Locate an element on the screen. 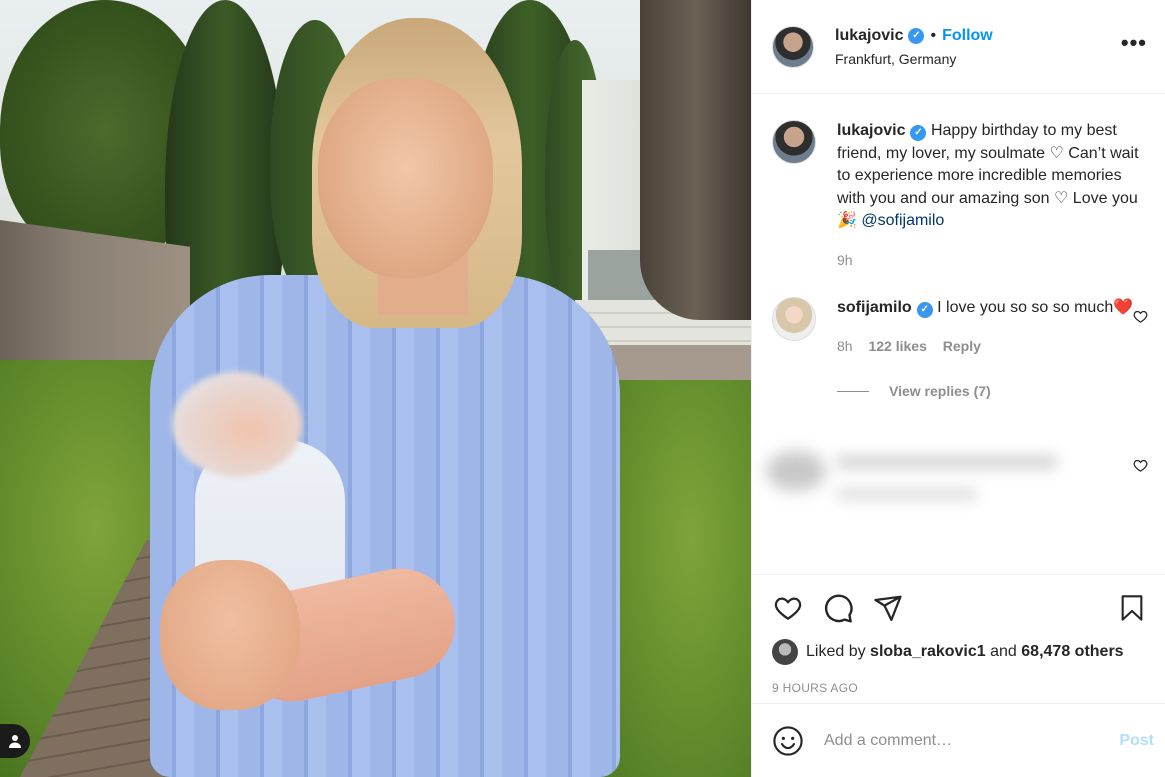 Image resolution: width=1165 pixels, height=777 pixels. heart-icon is located at coordinates (788, 608).